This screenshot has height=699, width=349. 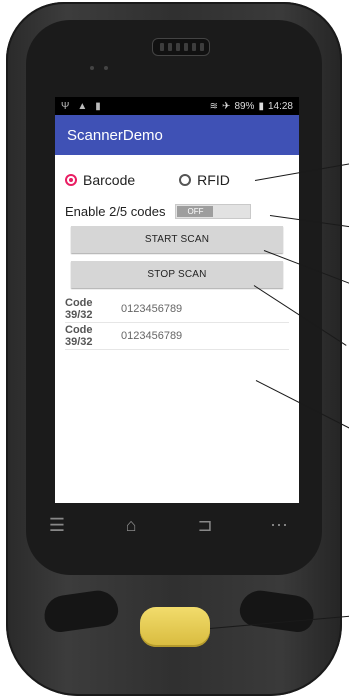 What do you see at coordinates (177, 106) in the screenshot?
I see `status-bar: Ψ ▲ ▮ ≋ ✈ 89% ▮ 14:28` at bounding box center [177, 106].